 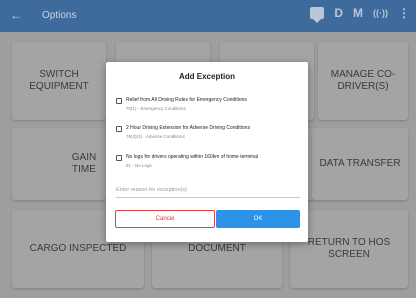 I want to click on toolbar-icons: D M ((·)) ⋮, so click(x=360, y=14).